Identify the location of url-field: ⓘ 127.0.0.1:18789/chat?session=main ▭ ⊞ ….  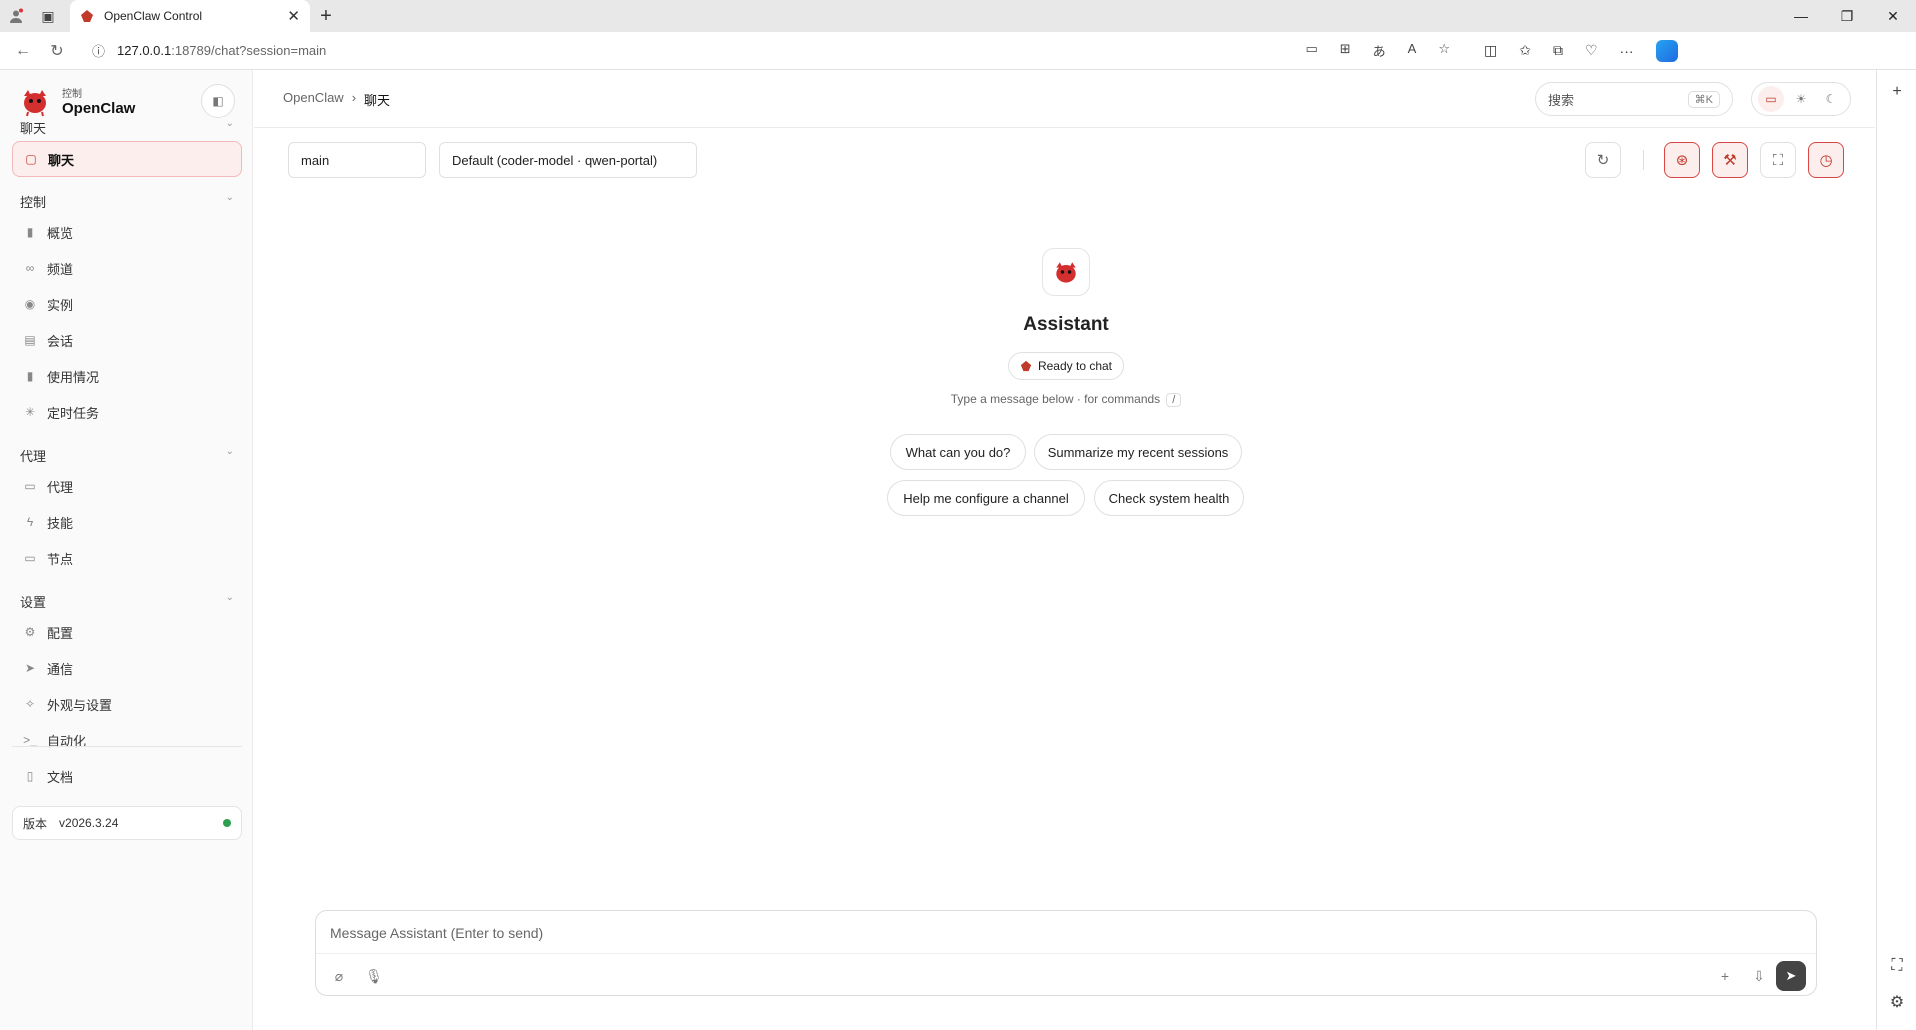
(771, 50).